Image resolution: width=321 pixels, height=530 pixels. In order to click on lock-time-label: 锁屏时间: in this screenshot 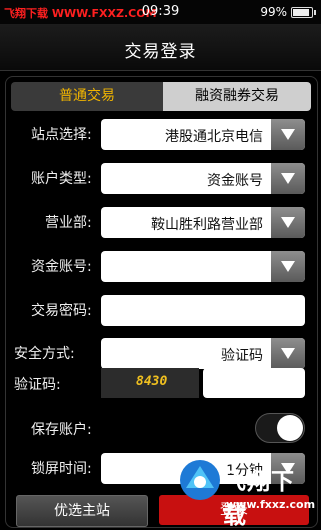, I will do `click(61, 469)`.